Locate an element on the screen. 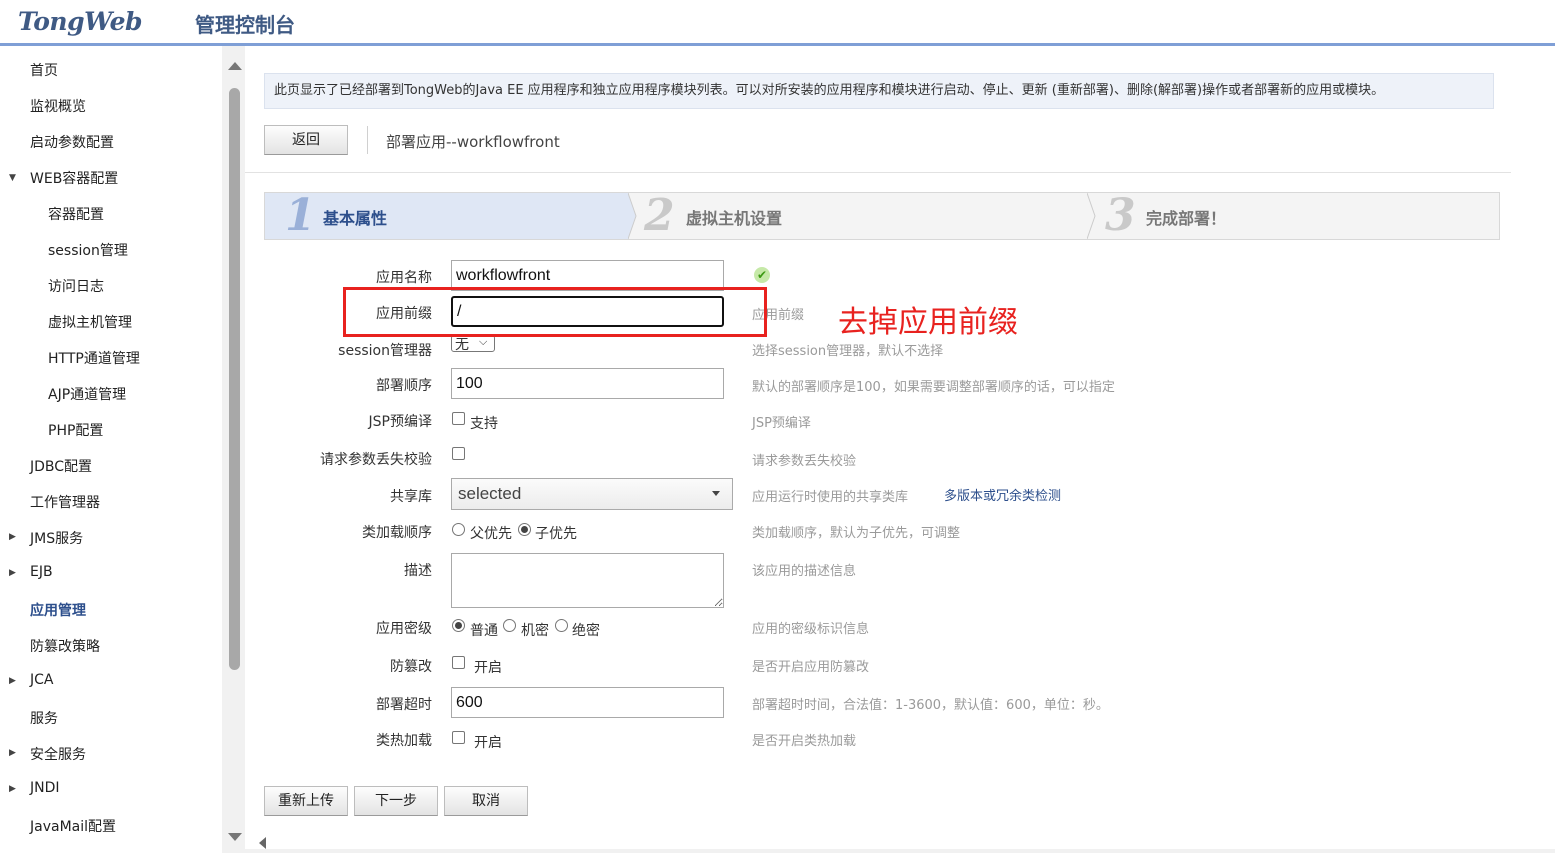 The width and height of the screenshot is (1555, 853). child-first-option: 子优先 is located at coordinates (556, 534).